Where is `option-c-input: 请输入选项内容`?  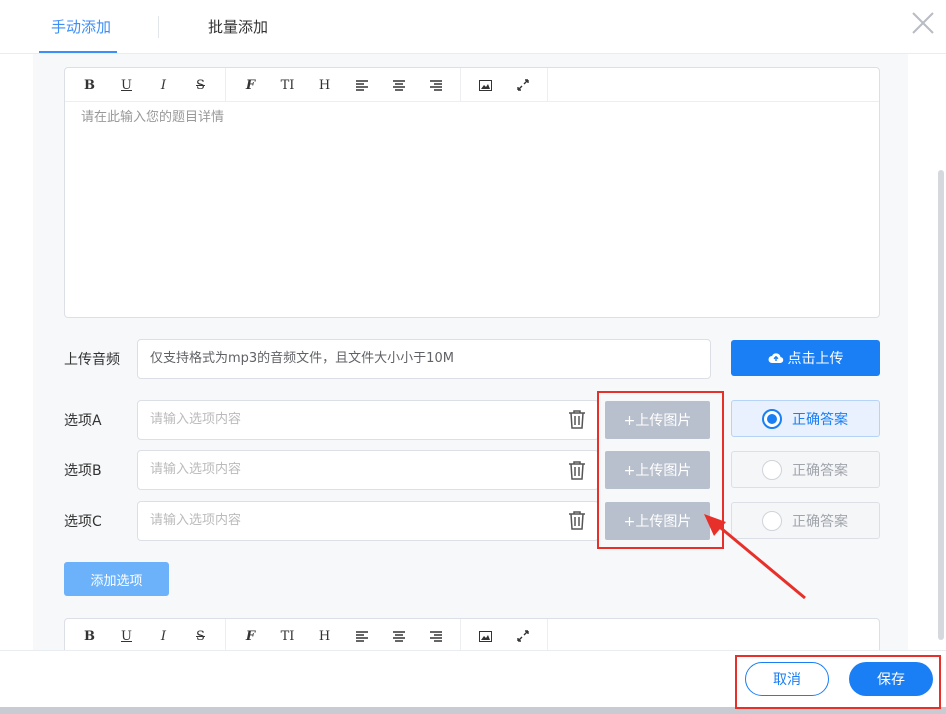
option-c-input: 请输入选项内容 is located at coordinates (368, 521).